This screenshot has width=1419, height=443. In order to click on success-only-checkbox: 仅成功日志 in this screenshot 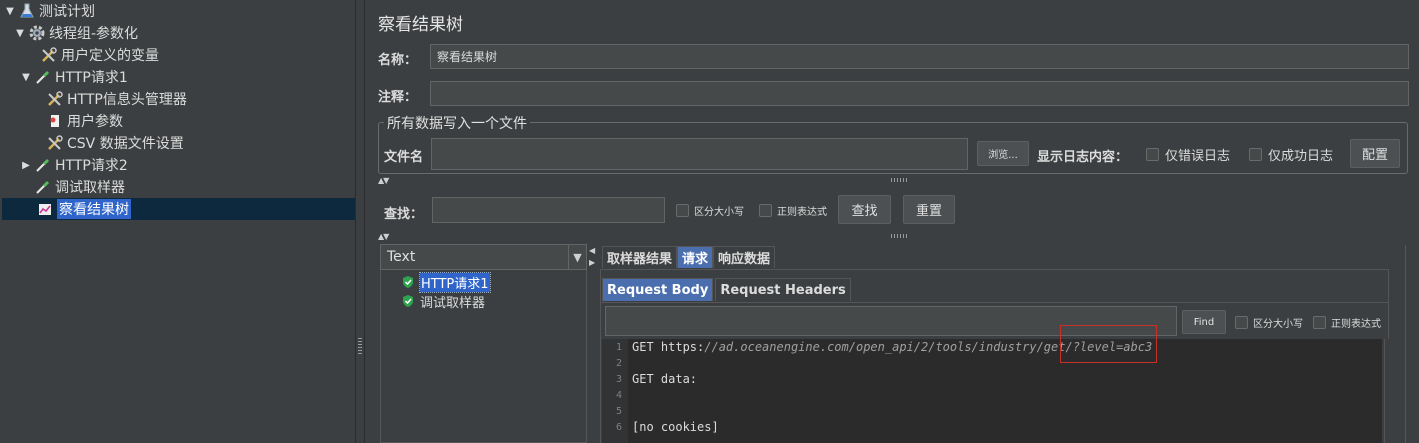, I will do `click(1291, 154)`.